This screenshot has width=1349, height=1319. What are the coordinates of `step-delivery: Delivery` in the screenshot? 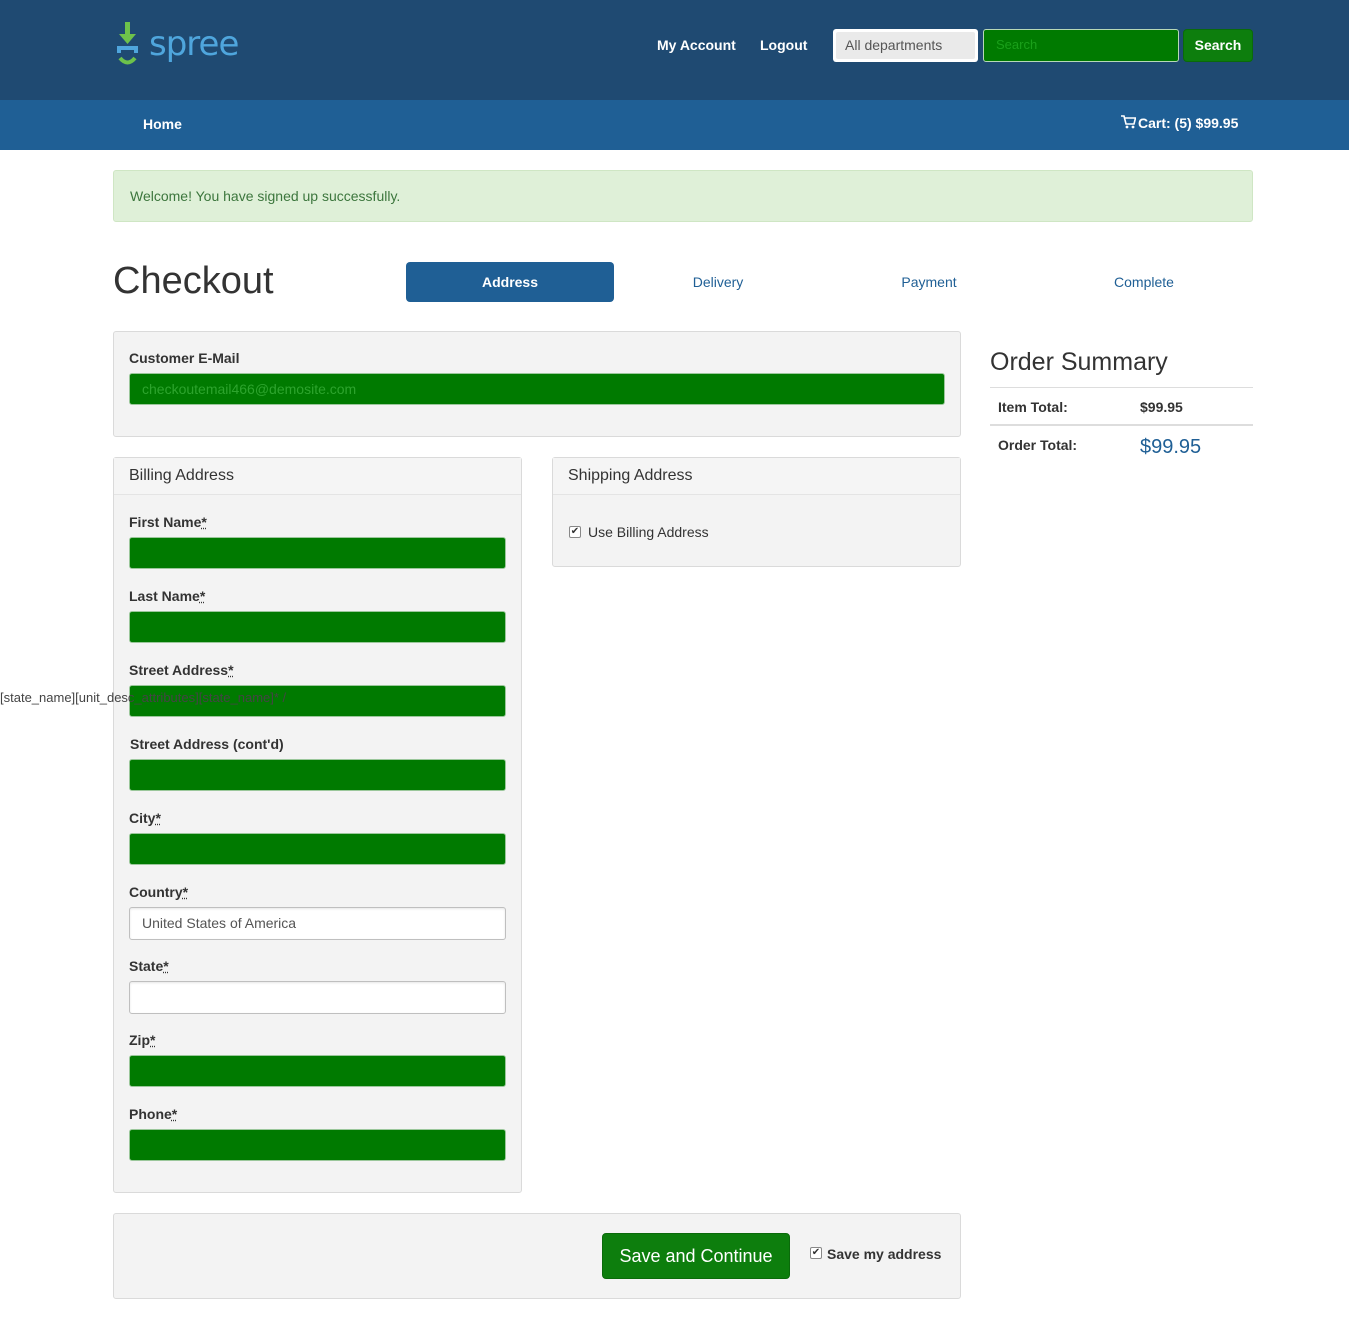 It's located at (718, 282).